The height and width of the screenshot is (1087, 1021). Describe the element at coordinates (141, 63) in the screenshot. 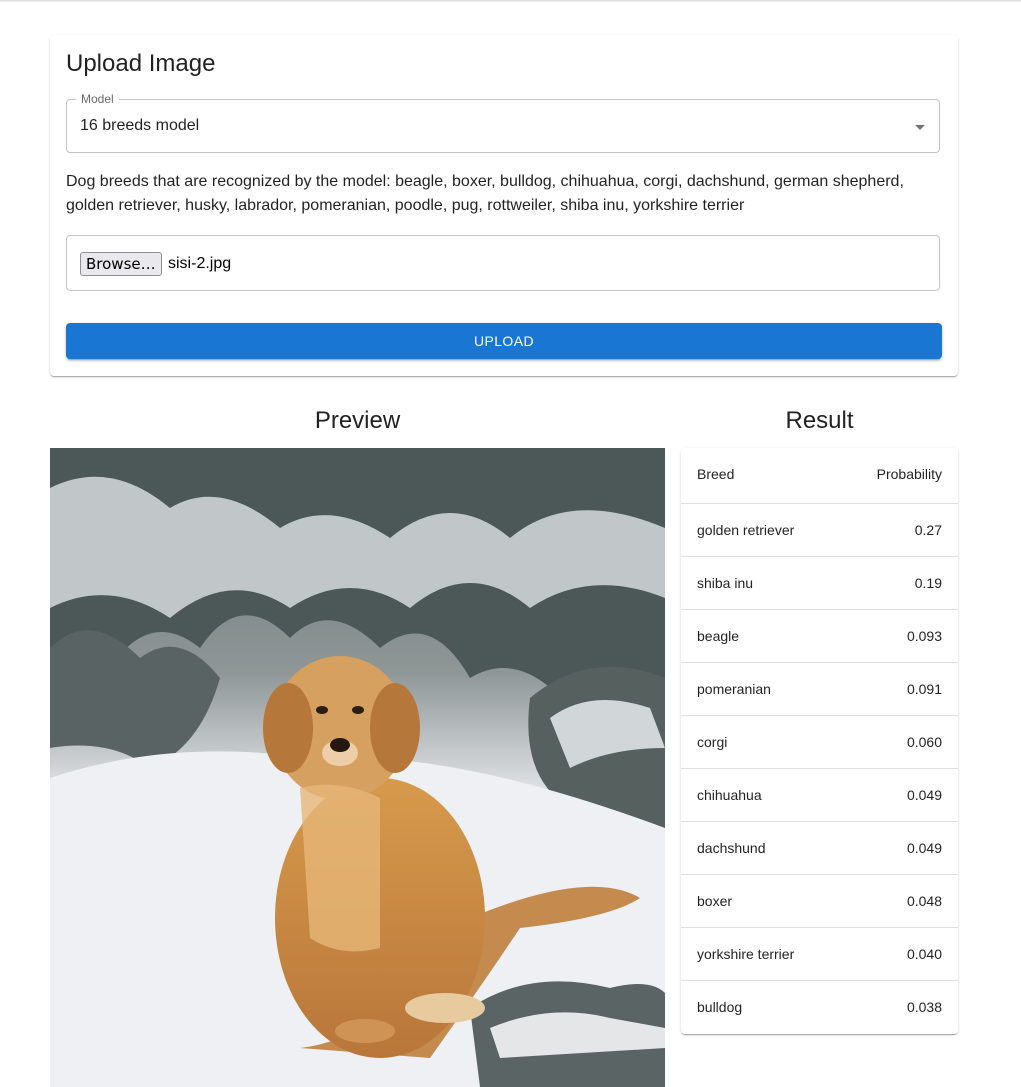

I see `upload-card-title: Upload Image` at that location.